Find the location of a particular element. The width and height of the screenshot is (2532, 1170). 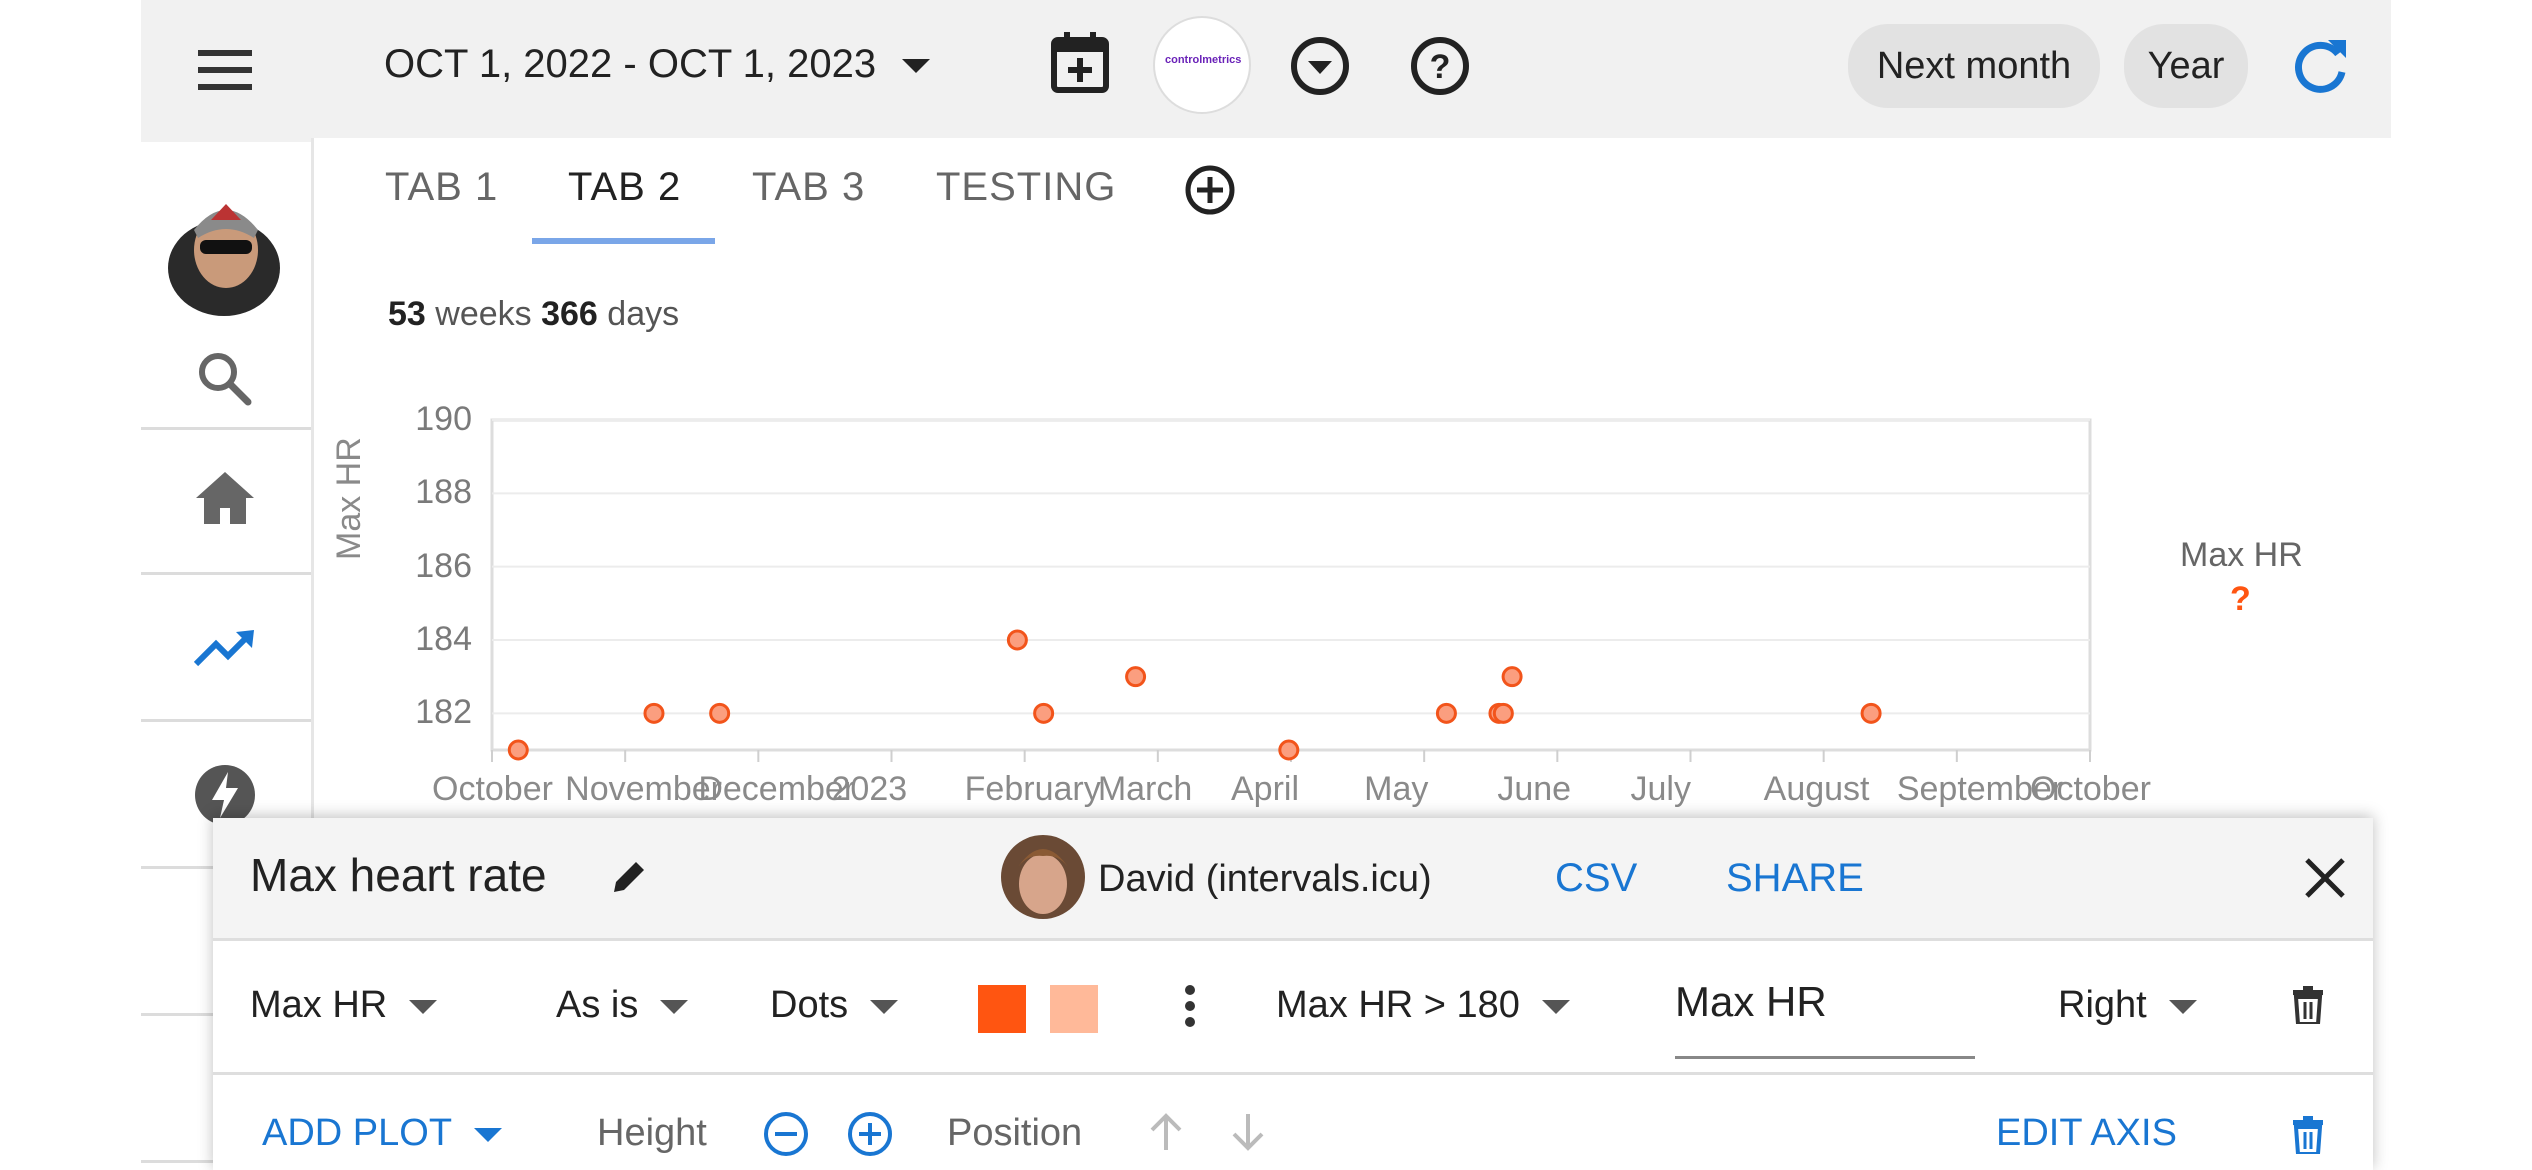

delete-icon is located at coordinates (2308, 1005).